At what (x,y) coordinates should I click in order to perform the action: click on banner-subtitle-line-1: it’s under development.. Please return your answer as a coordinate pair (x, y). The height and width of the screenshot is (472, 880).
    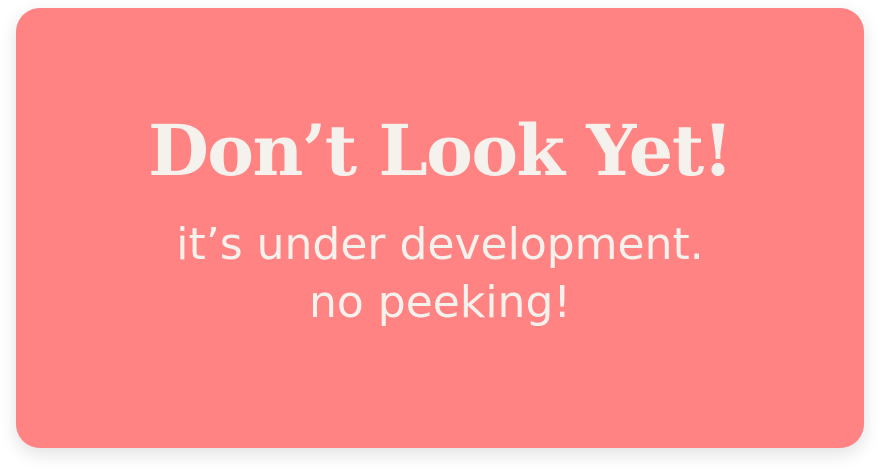
    Looking at the image, I should click on (440, 244).